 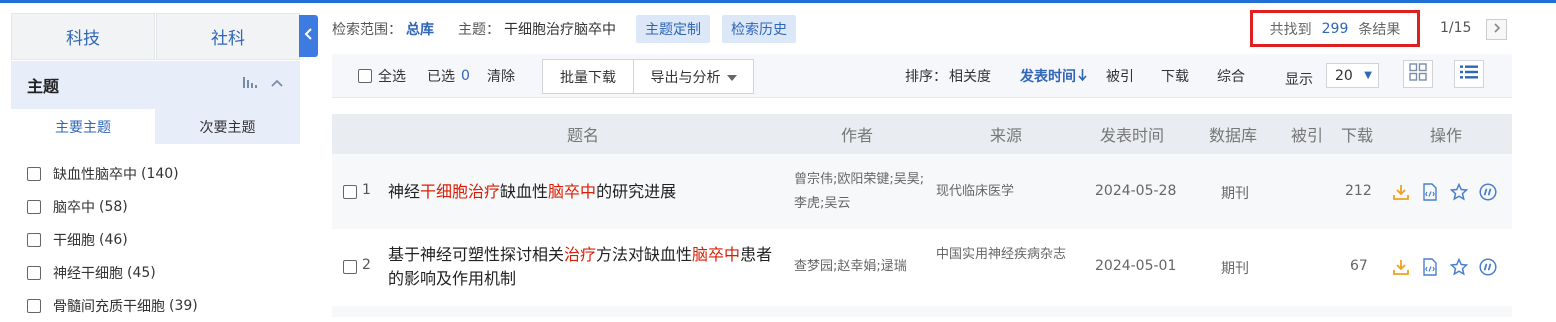 What do you see at coordinates (970, 76) in the screenshot?
I see `sort-relevance: 相关度` at bounding box center [970, 76].